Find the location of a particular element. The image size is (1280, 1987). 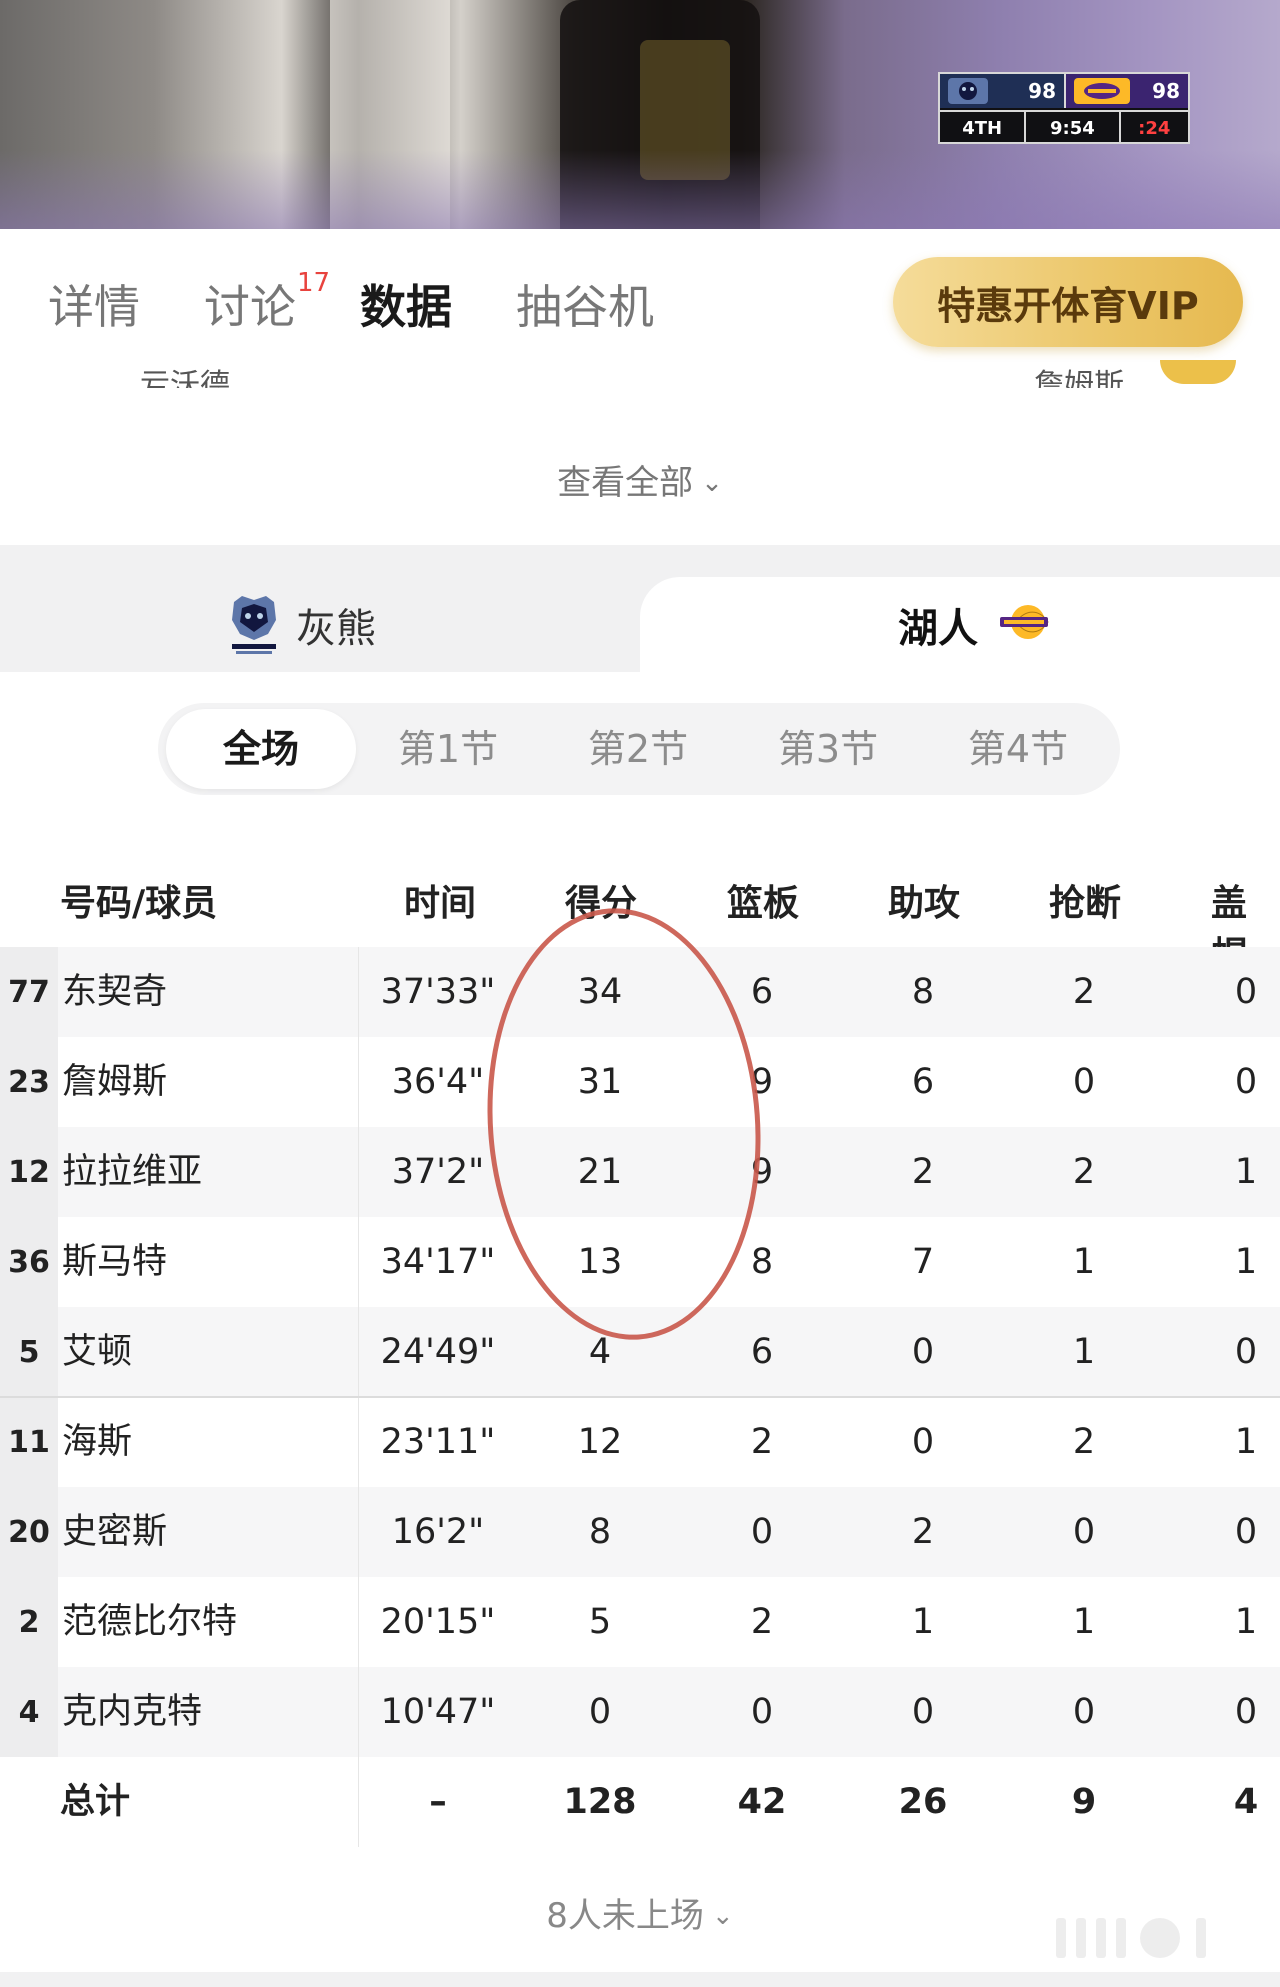

cell-time: 16'2" is located at coordinates (438, 1532).